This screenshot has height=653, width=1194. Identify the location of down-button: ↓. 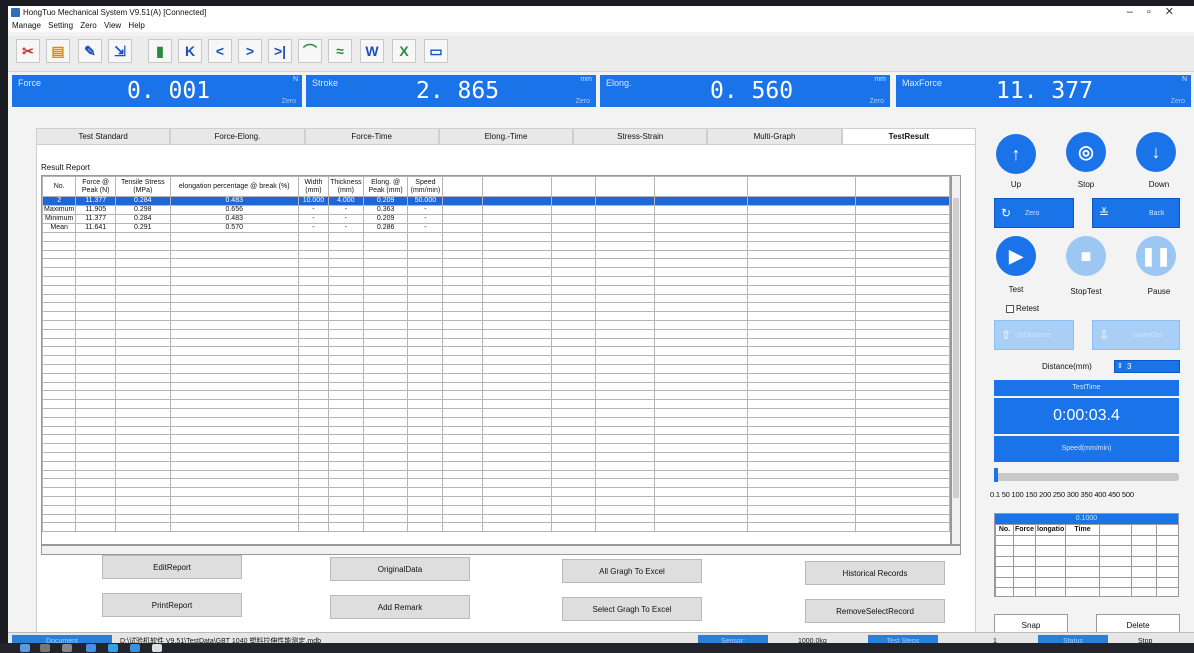
(1156, 152).